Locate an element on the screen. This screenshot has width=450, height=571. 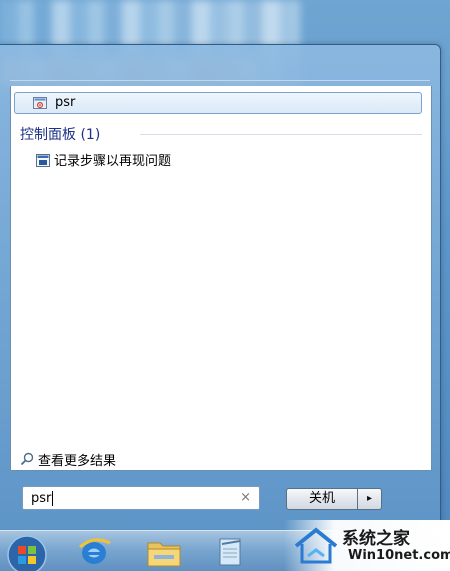
section-header-control-panel: 控制面板 (1) is located at coordinates (60, 135).